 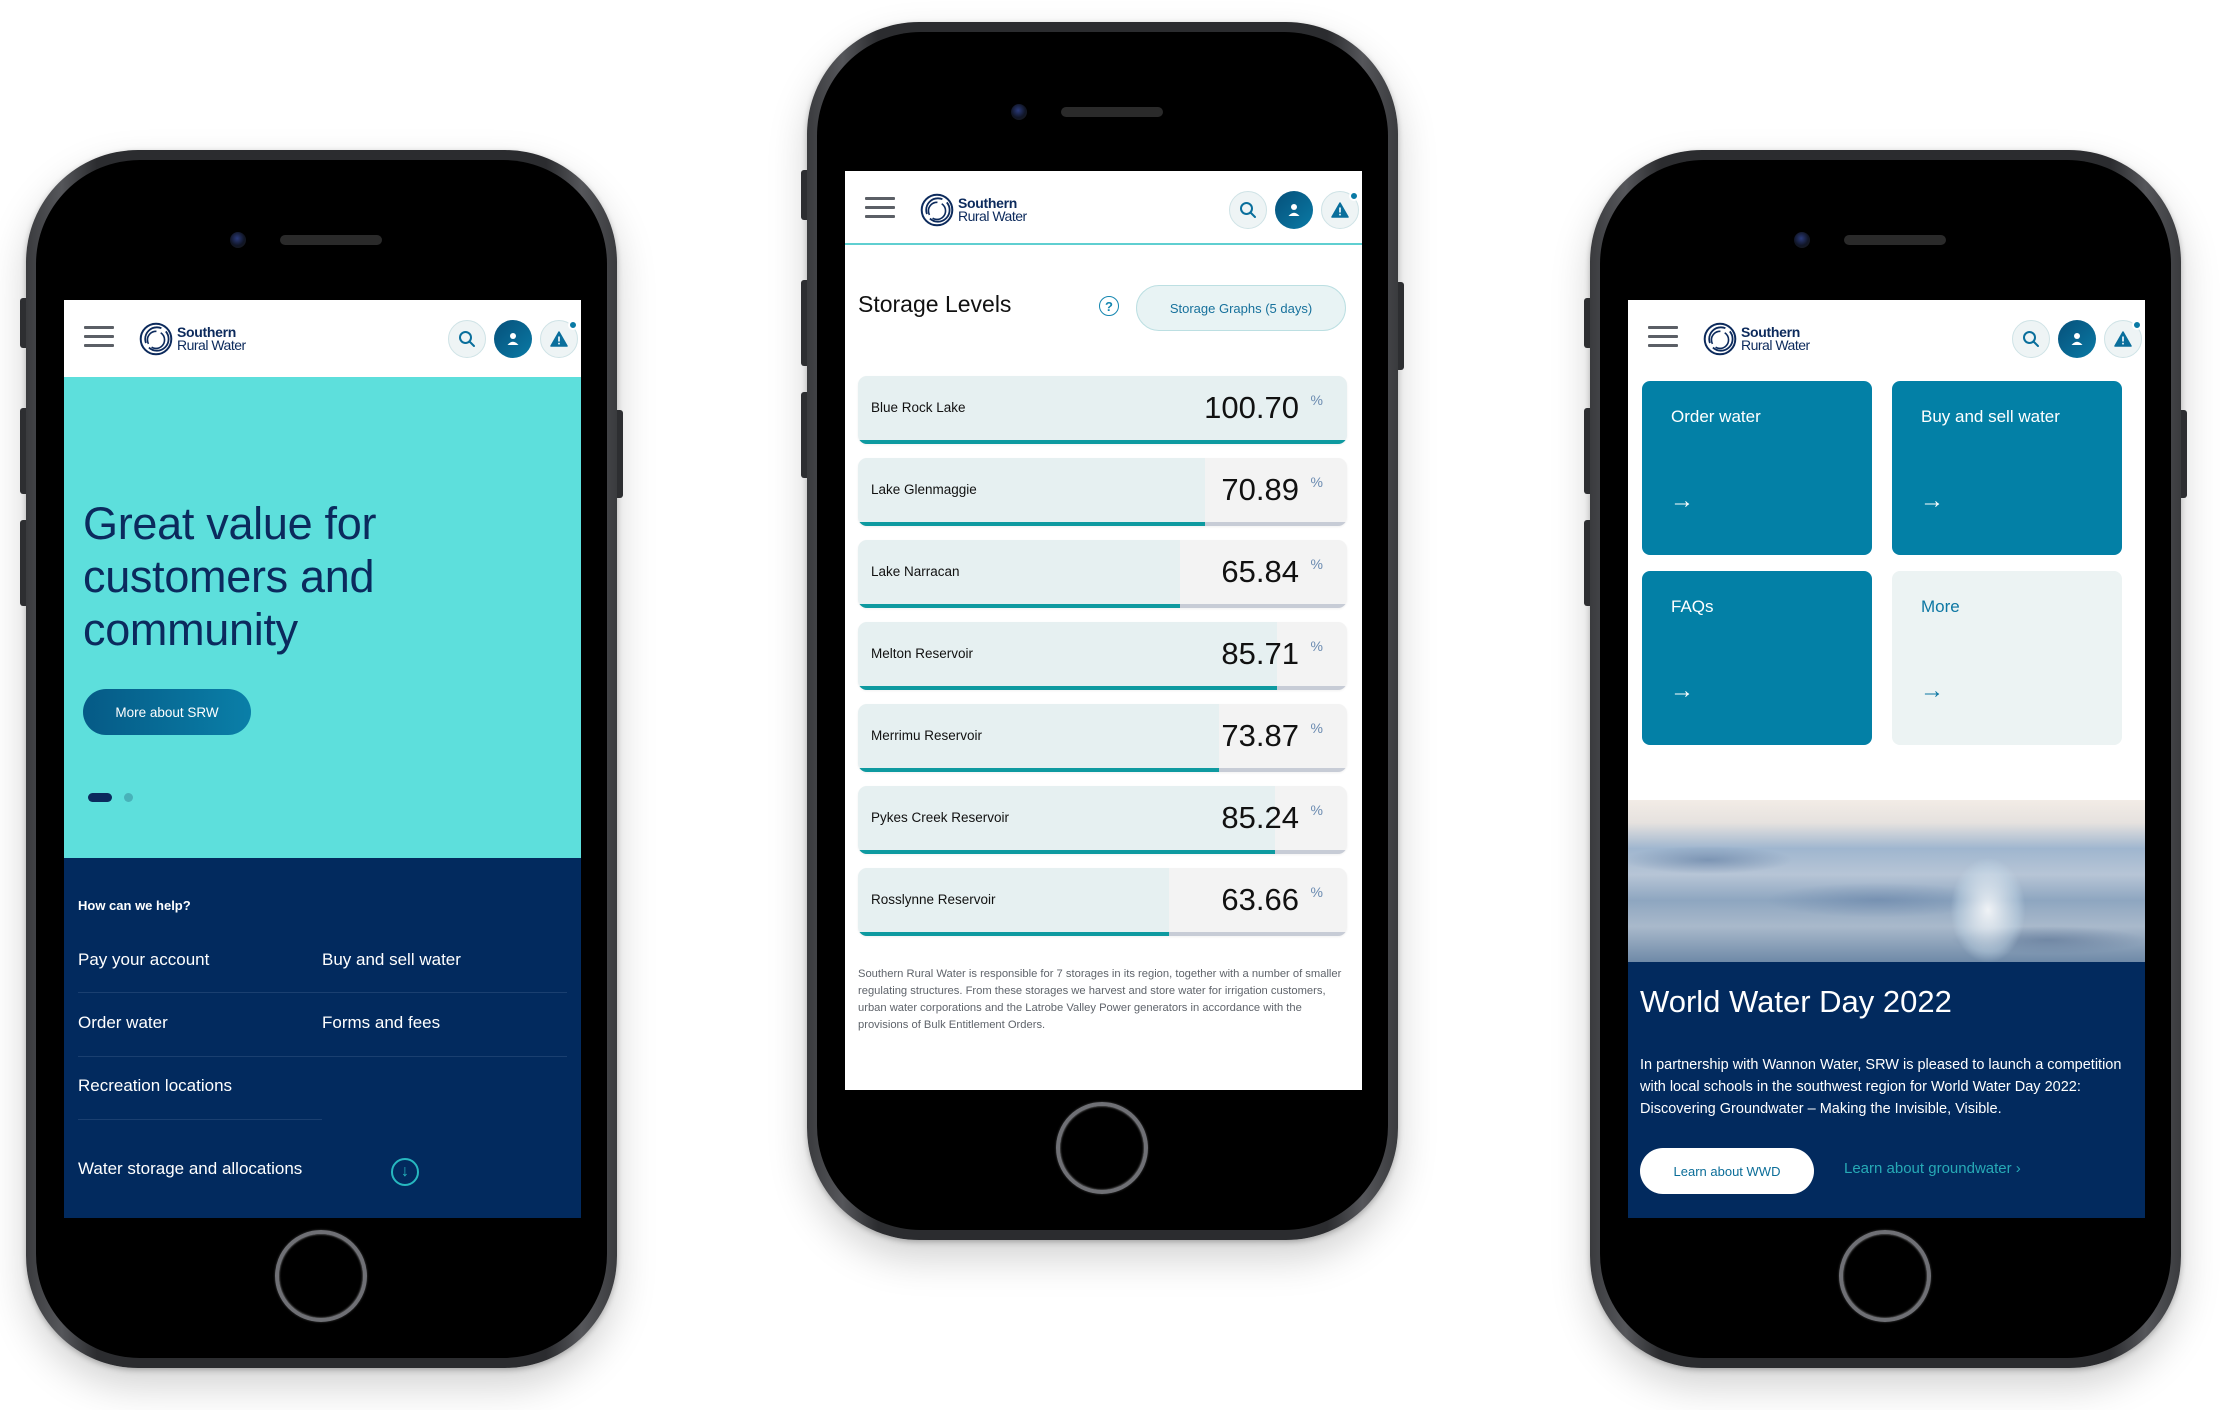 I want to click on help-title: How can we help?, so click(x=134, y=905).